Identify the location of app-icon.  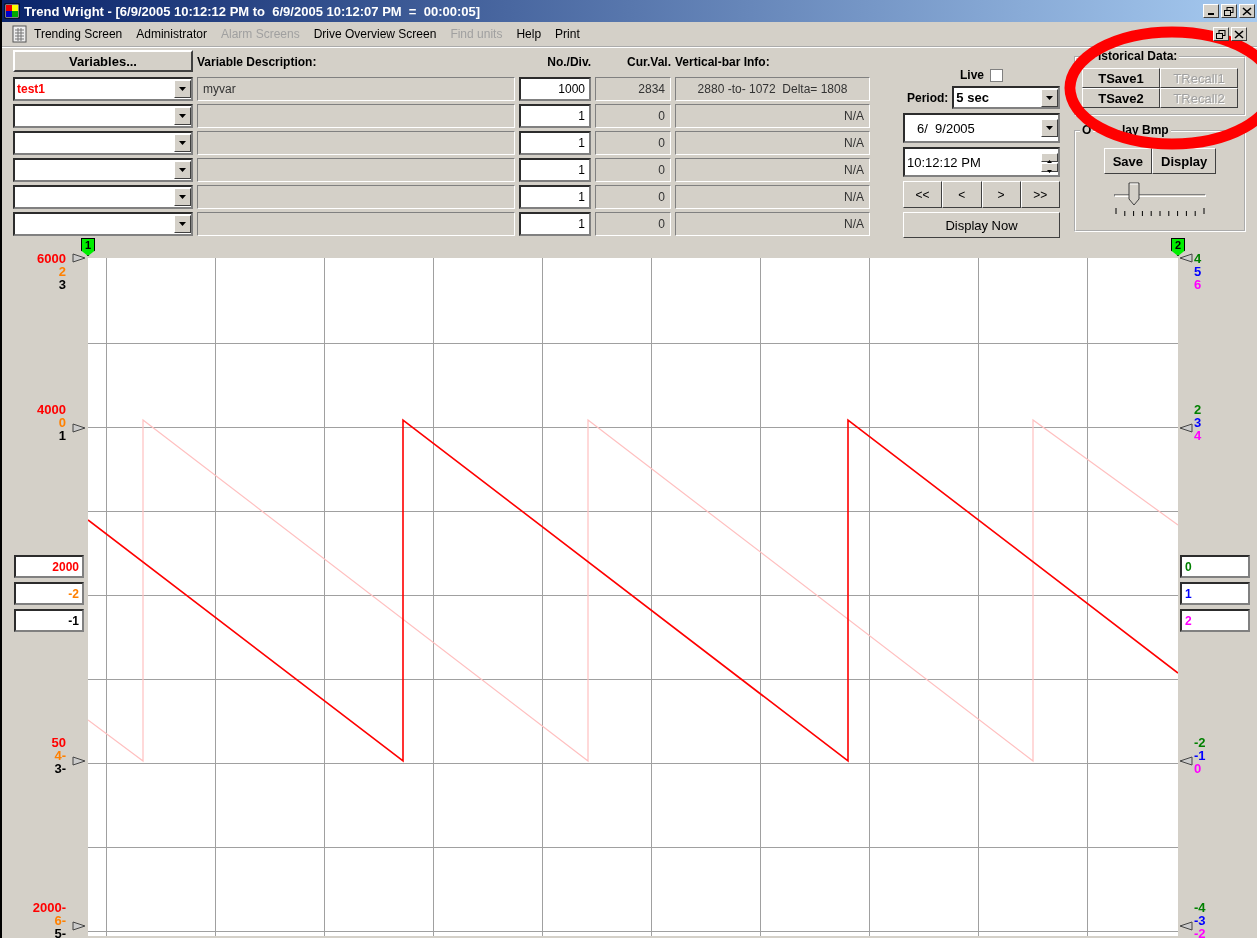
(12, 11).